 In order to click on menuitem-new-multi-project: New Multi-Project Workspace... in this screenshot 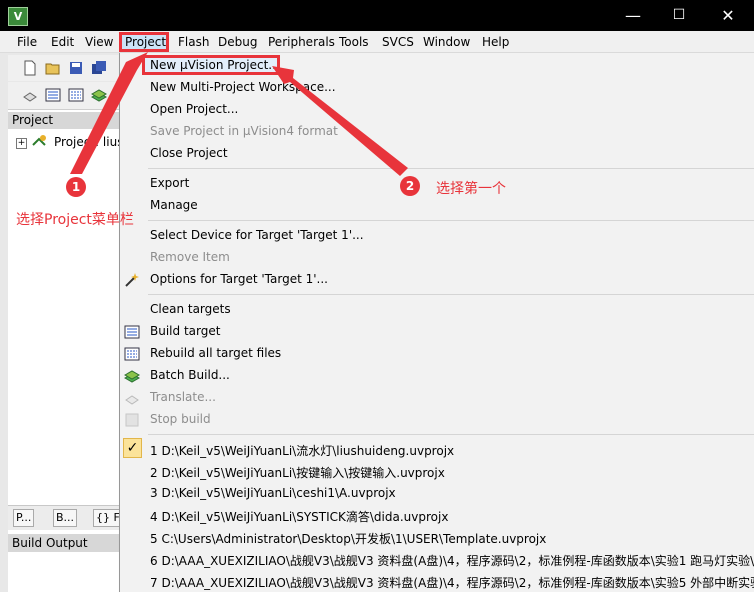, I will do `click(243, 87)`.